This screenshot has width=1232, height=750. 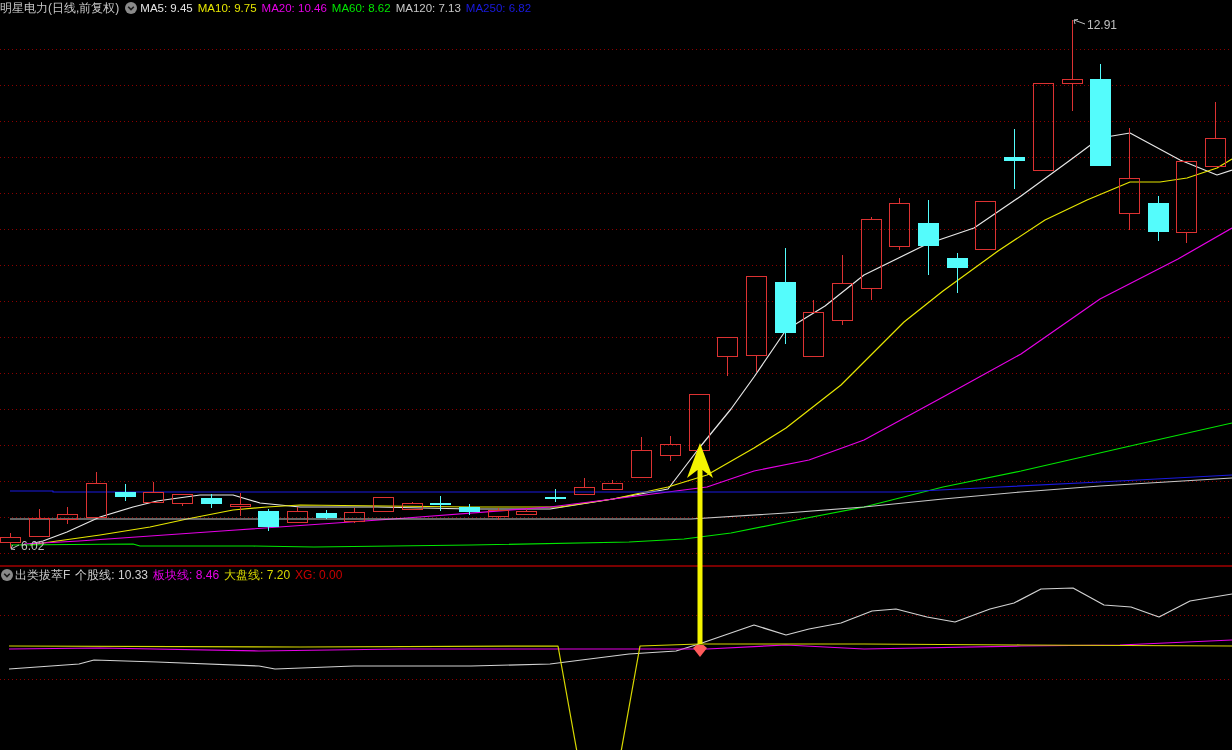 I want to click on indicator-value: 板块线: 8.46, so click(x=186, y=575).